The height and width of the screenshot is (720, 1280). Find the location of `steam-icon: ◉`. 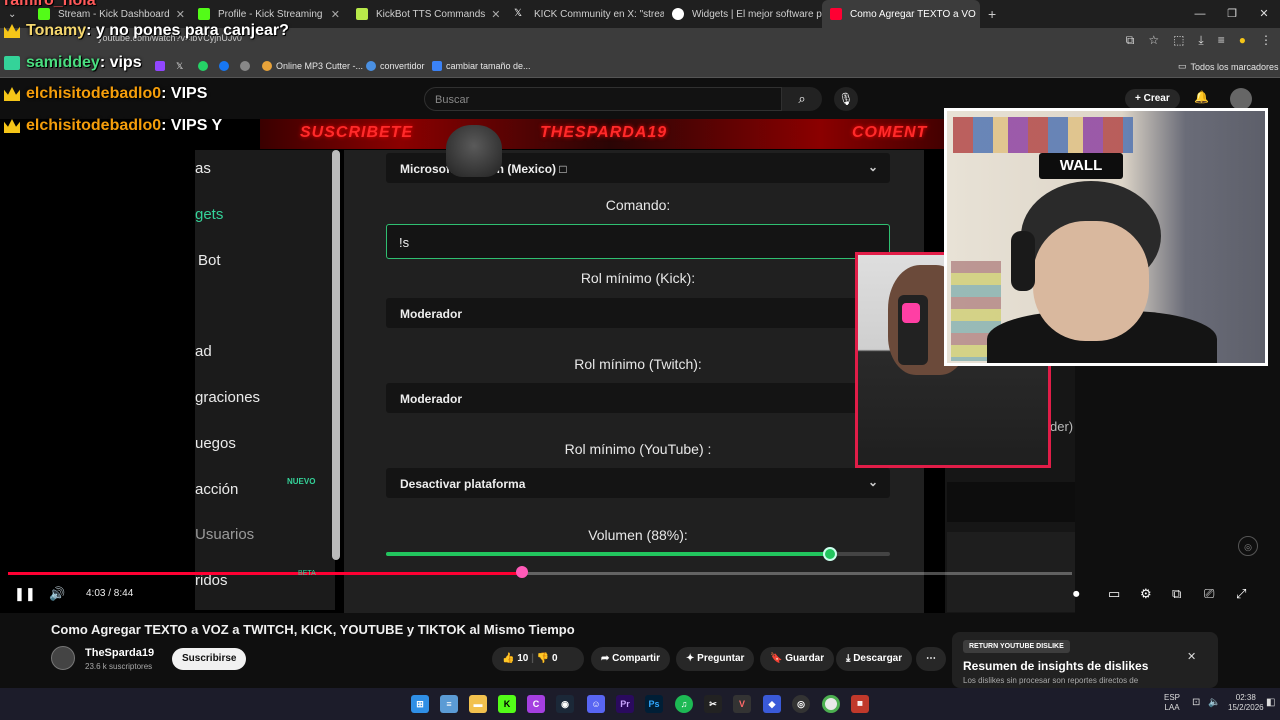

steam-icon: ◉ is located at coordinates (565, 704).